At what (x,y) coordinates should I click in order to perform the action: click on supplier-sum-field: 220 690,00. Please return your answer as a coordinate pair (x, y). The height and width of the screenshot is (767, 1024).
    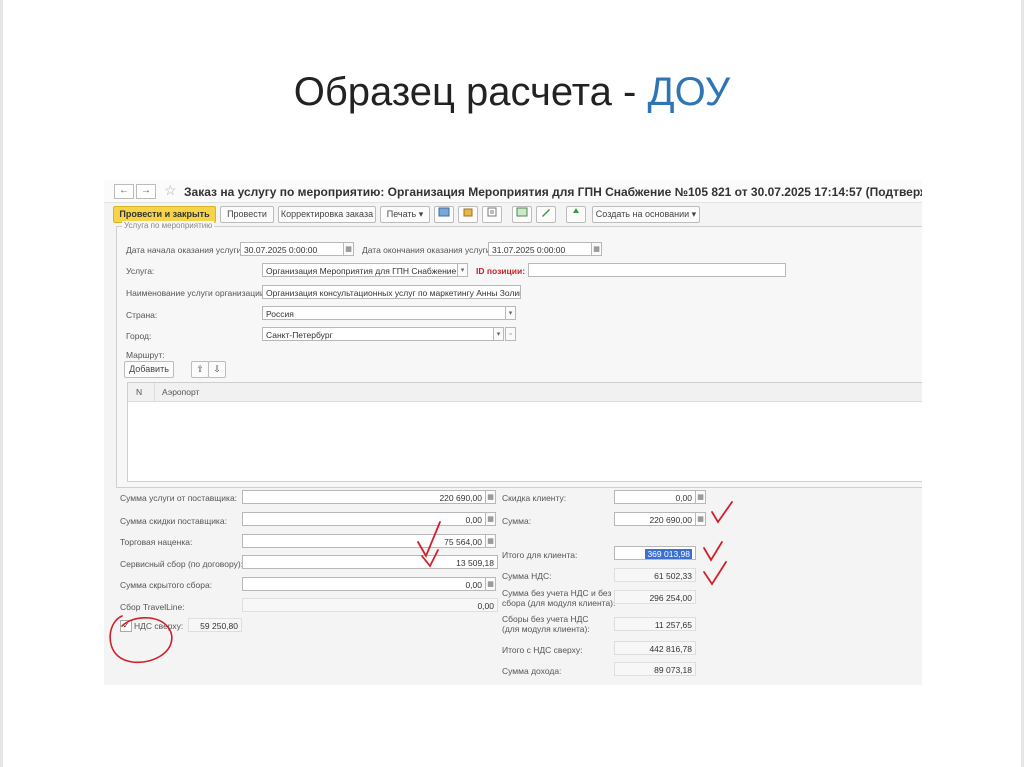
    Looking at the image, I should click on (364, 497).